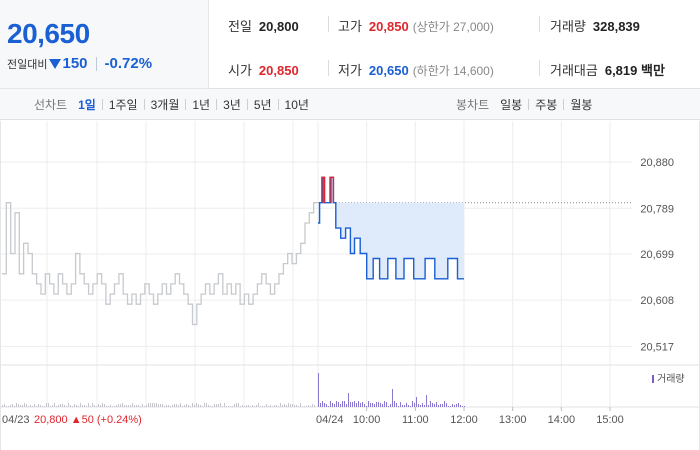 The width and height of the screenshot is (700, 450). Describe the element at coordinates (416, 69) in the screenshot. I see `low-stat: 저가 20,650 (하한가 14,600)` at that location.